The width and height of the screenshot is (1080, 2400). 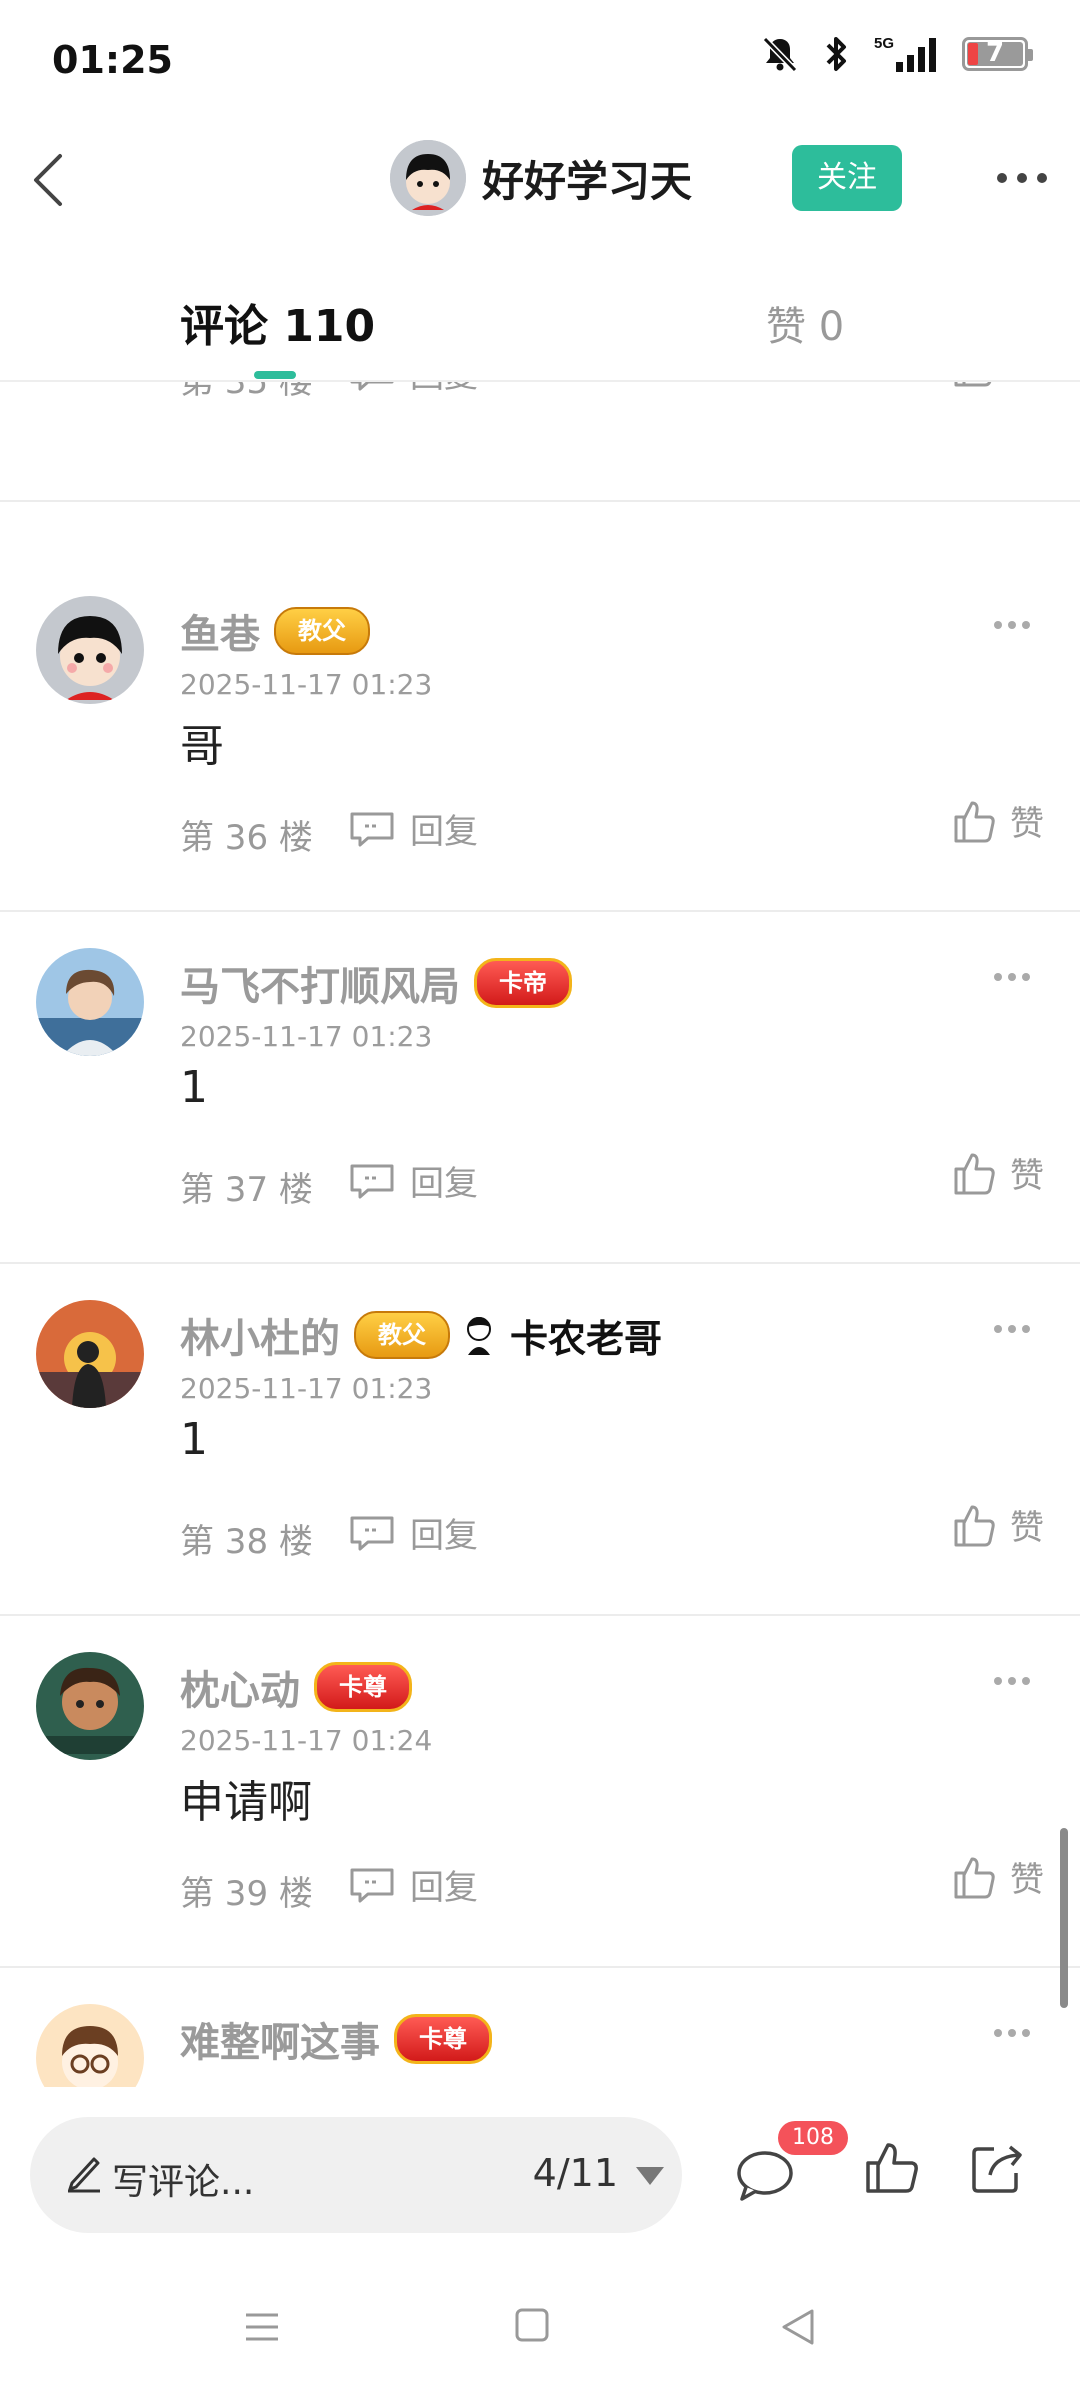 I want to click on comment-count-badge: 108, so click(x=813, y=2138).